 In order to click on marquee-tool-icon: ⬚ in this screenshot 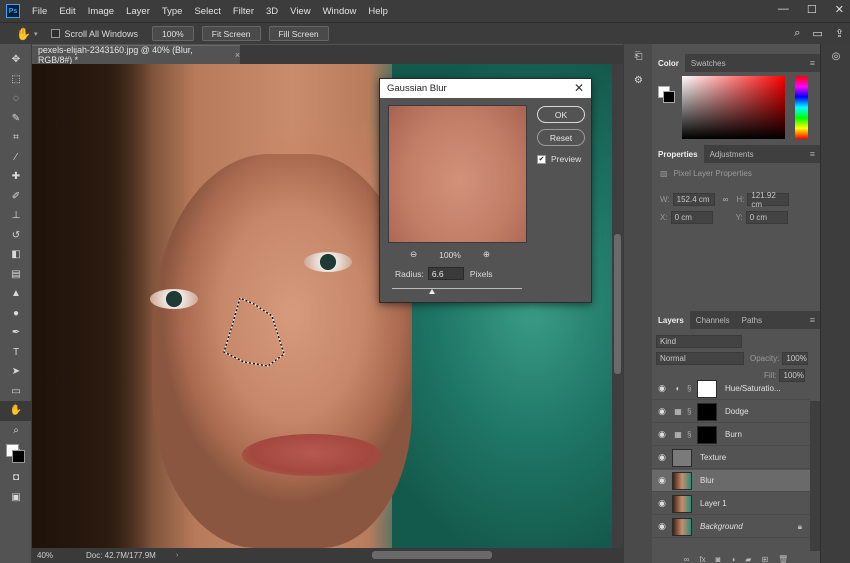, I will do `click(16, 80)`.